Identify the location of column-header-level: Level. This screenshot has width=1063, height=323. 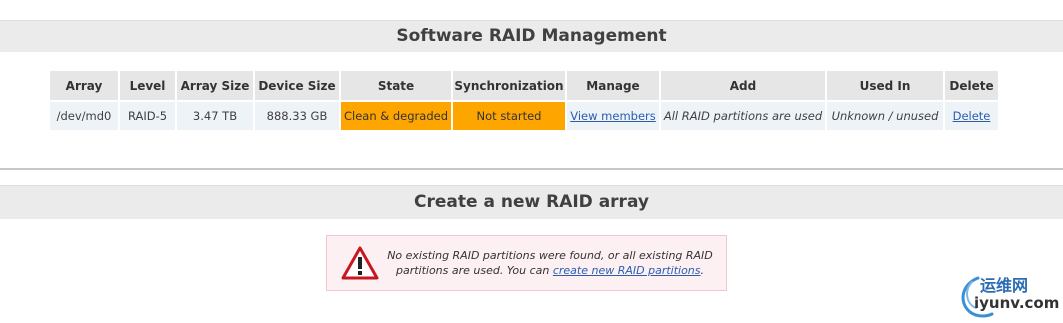
(147, 85).